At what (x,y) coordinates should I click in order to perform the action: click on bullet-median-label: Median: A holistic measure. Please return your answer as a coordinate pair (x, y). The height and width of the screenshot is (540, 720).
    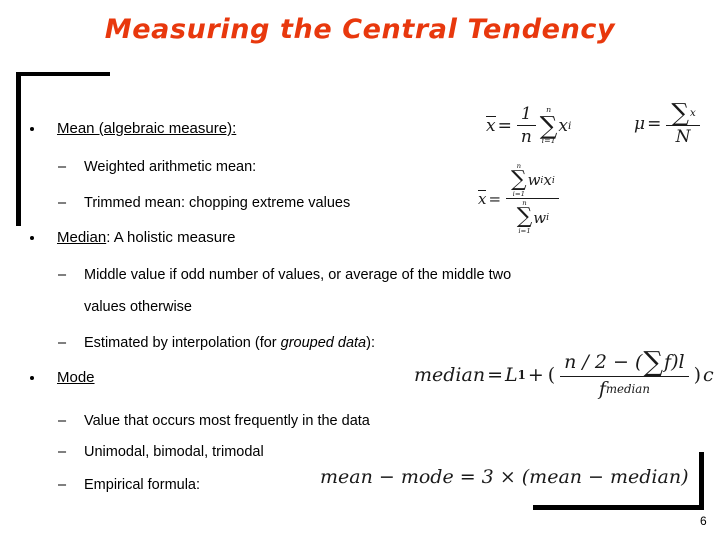
    Looking at the image, I should click on (146, 238).